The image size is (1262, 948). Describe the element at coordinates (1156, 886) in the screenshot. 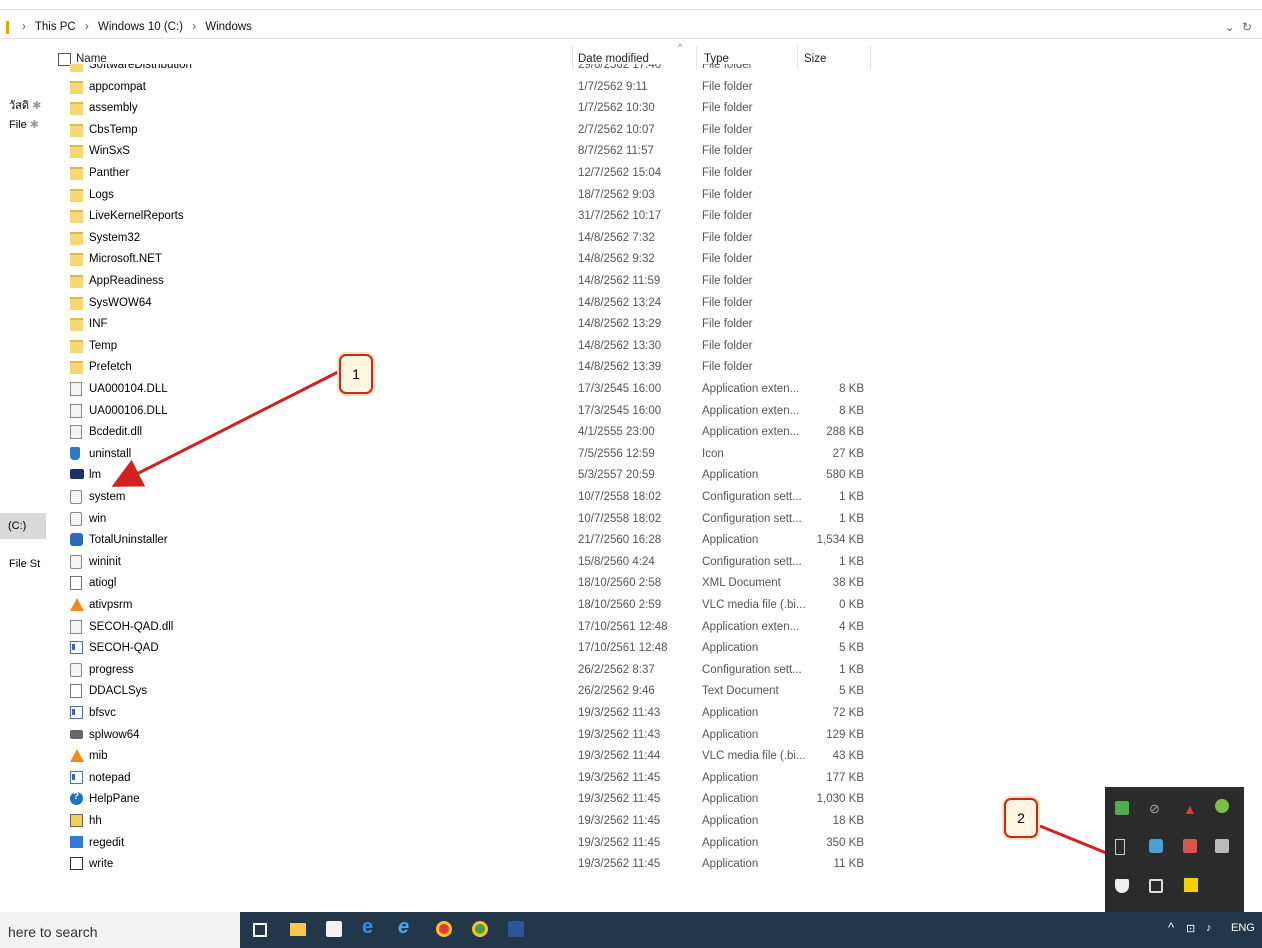

I see `drive-icon` at that location.